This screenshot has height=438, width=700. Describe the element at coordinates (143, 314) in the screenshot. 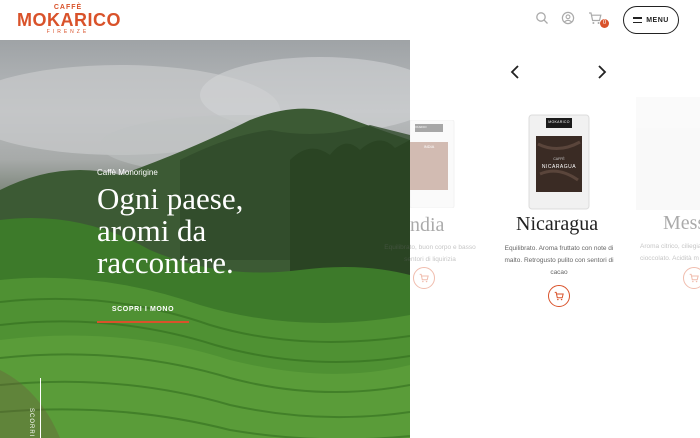

I see `discover-mono-button: SCOPRI I MONO` at that location.